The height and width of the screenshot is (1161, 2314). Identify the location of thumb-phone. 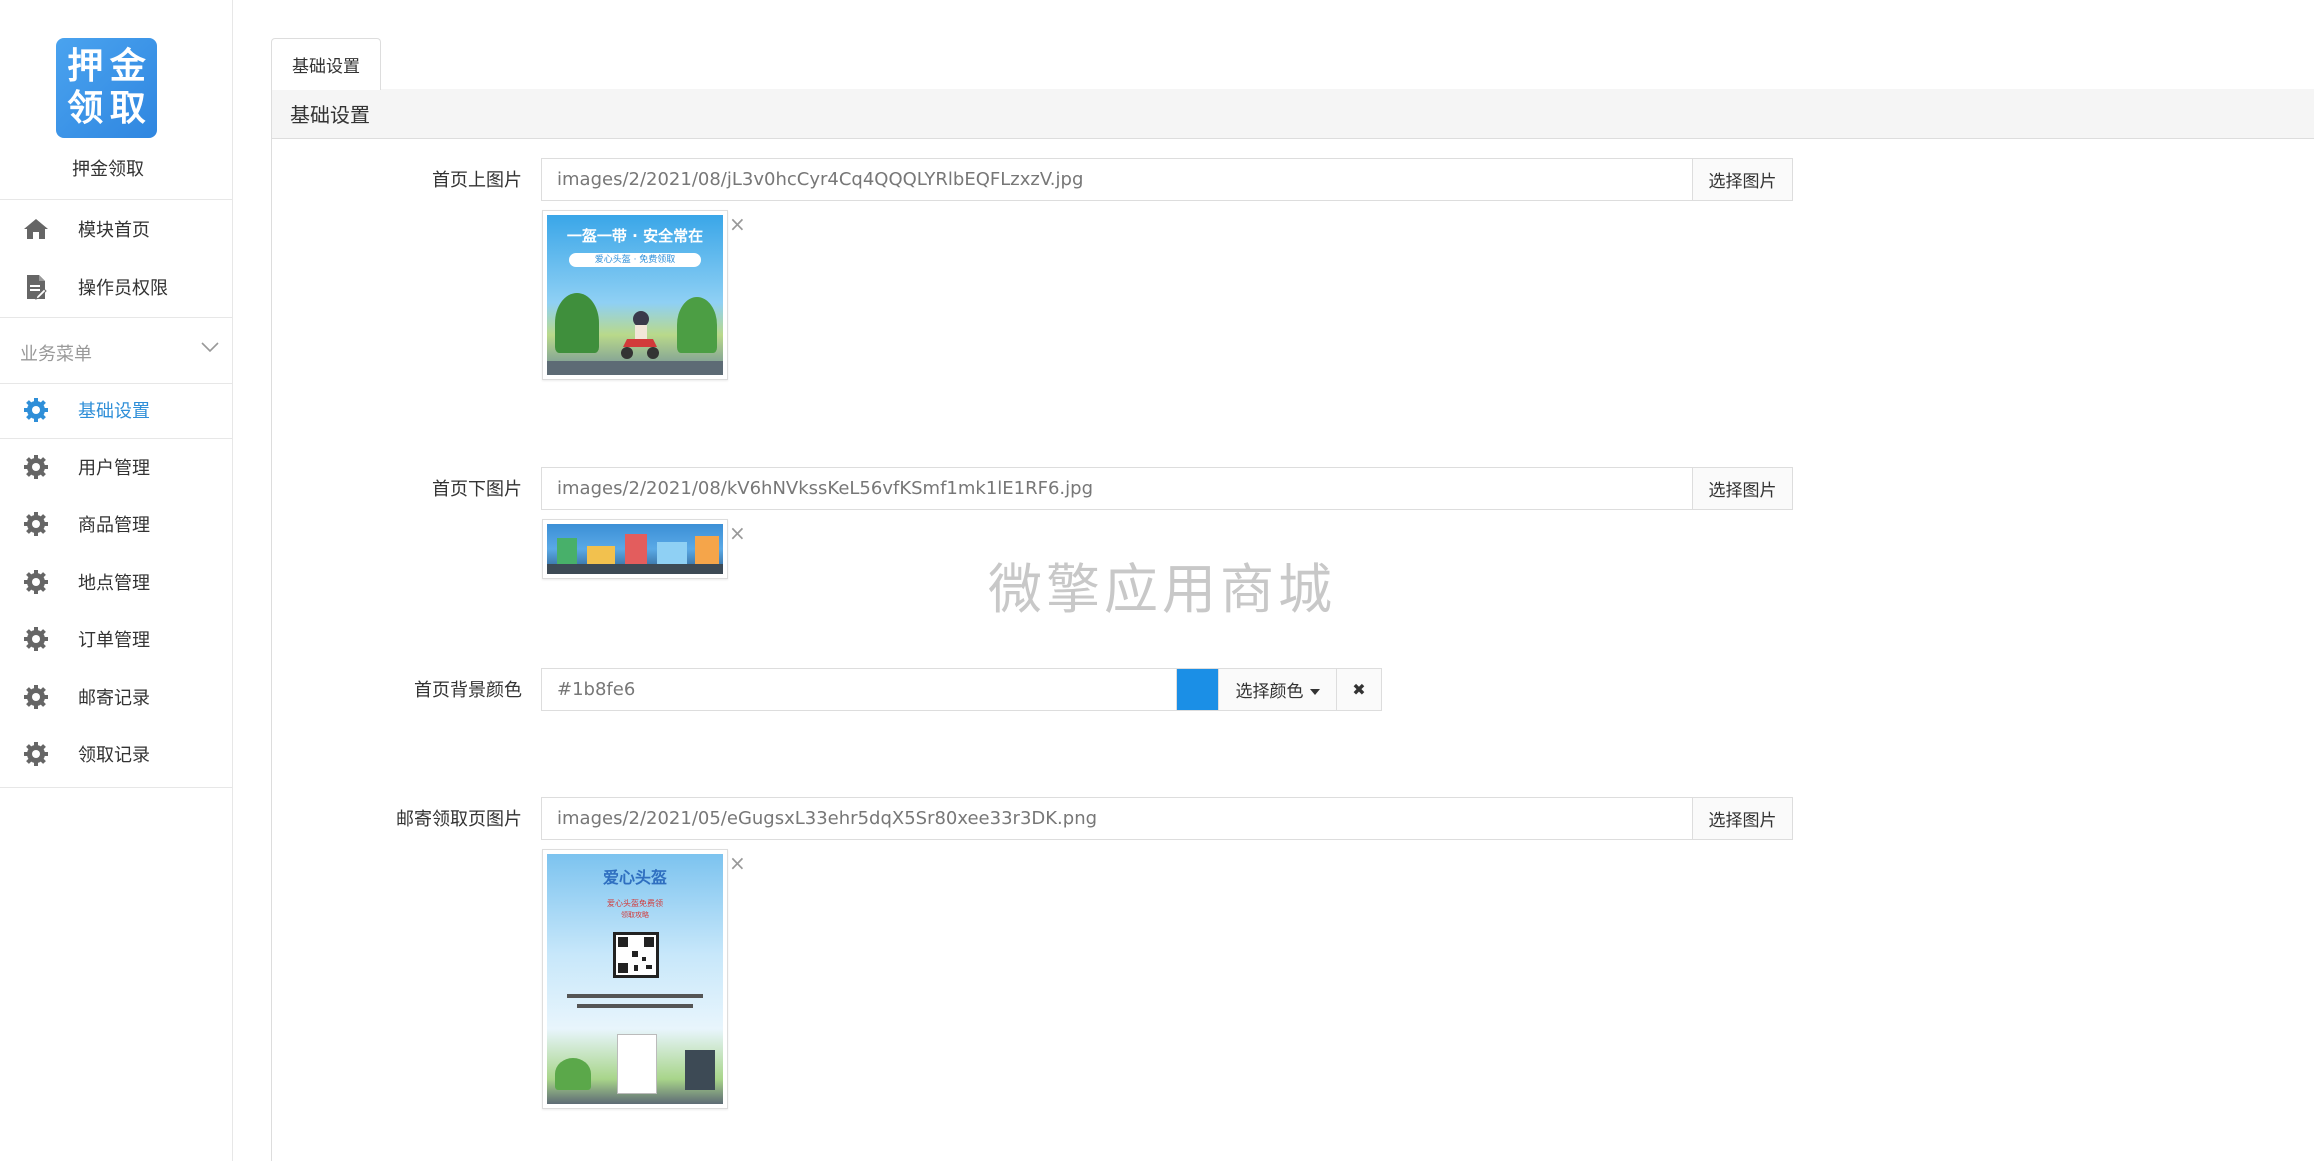
(637, 1064).